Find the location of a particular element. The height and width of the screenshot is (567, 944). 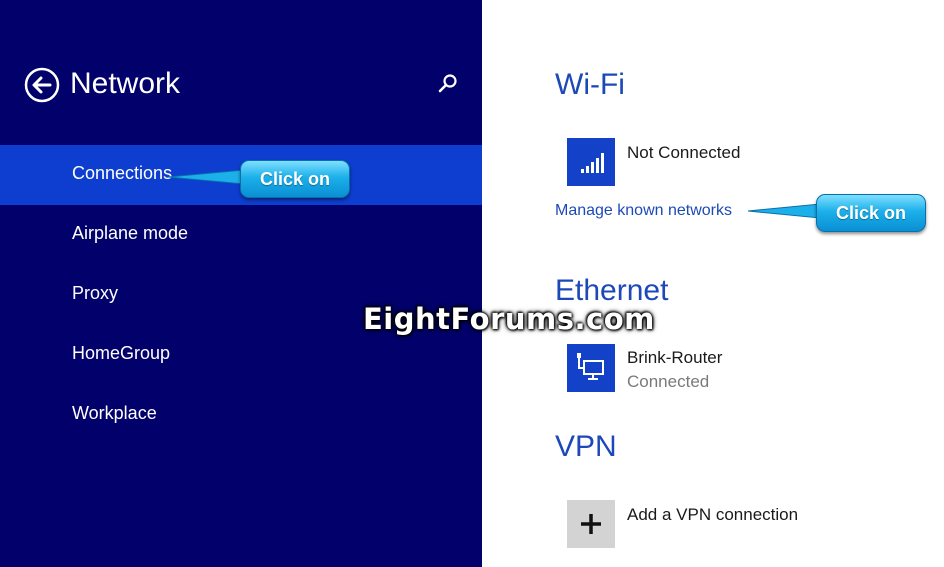

page-title: Network is located at coordinates (125, 83).